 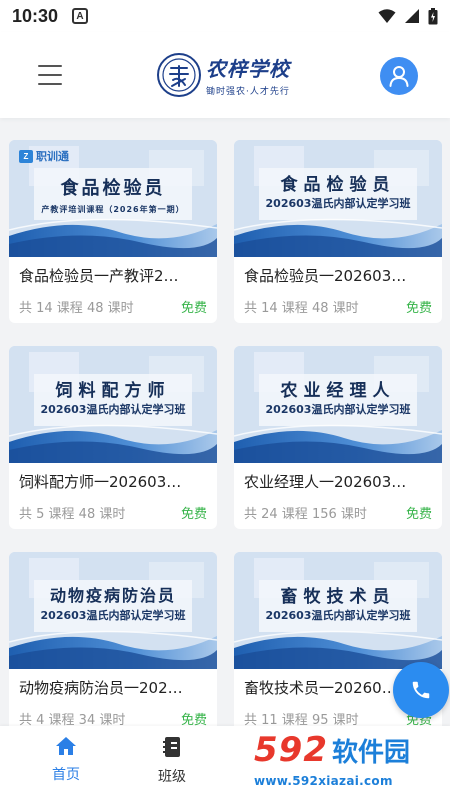 I want to click on phone-icon, so click(x=421, y=690).